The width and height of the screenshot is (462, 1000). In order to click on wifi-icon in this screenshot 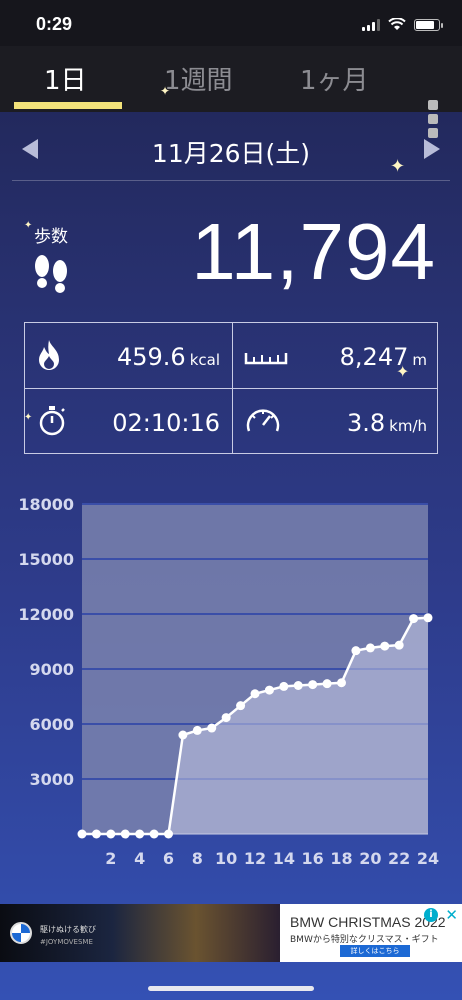, I will do `click(397, 24)`.